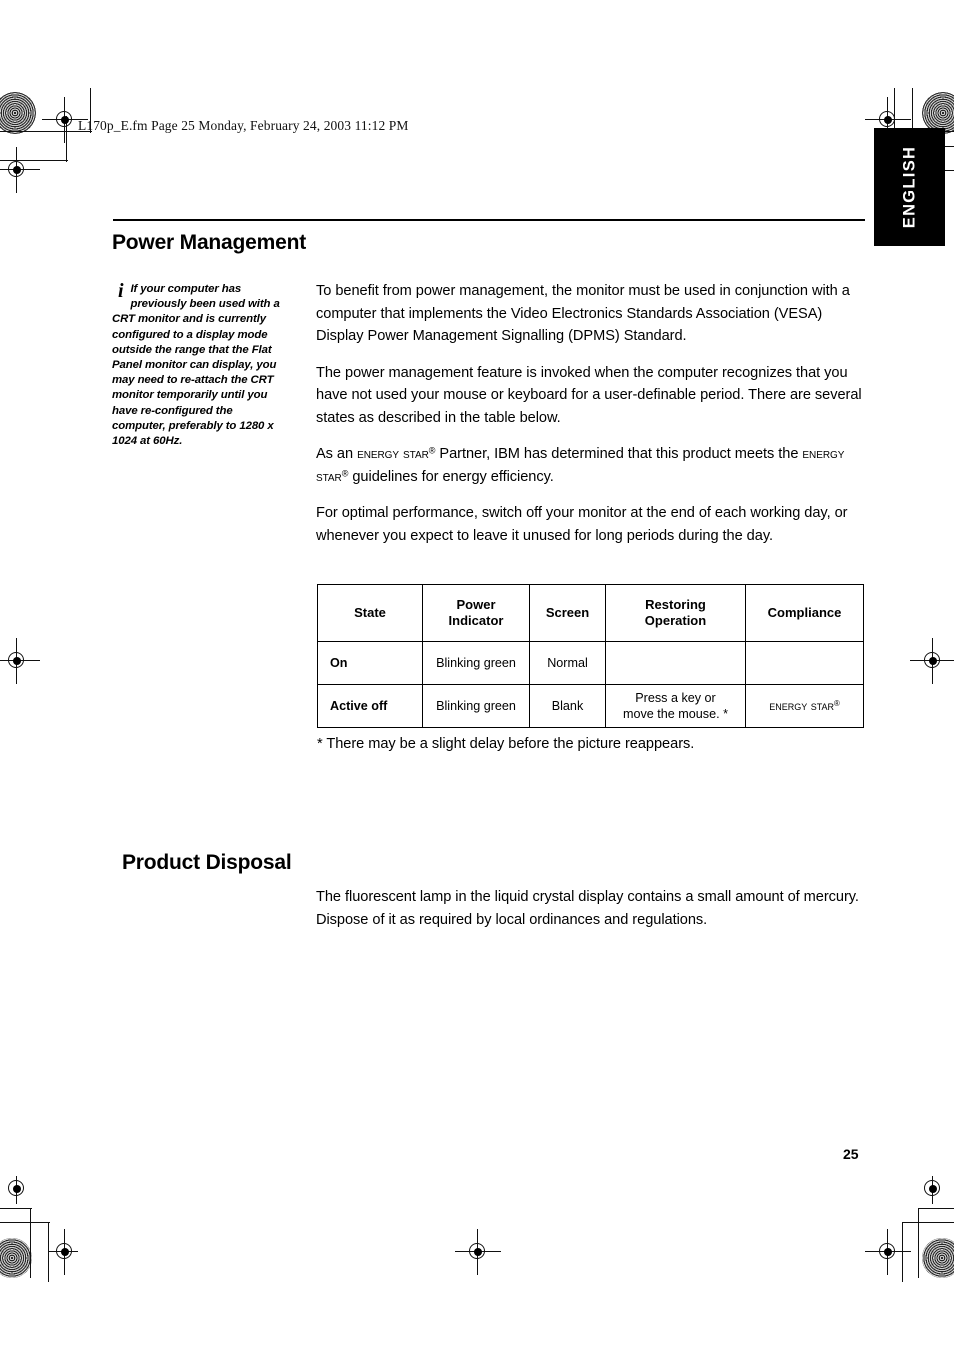 Image resolution: width=954 pixels, height=1351 pixels. I want to click on cell-compliance-on, so click(804, 663).